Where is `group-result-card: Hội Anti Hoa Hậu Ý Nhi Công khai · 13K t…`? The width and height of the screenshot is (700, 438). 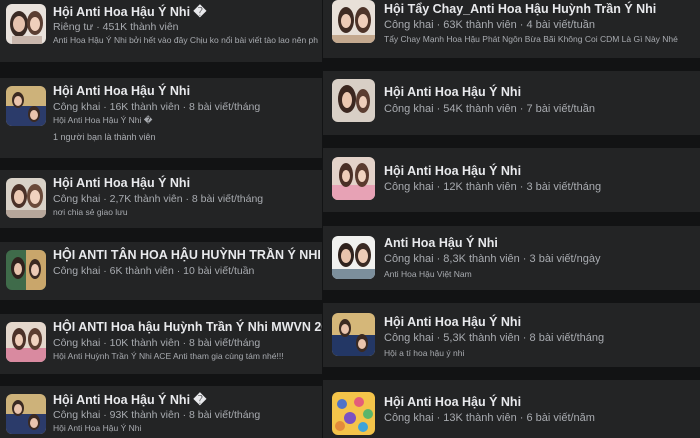
group-result-card: Hội Anti Hoa Hậu Ý Nhi Công khai · 13K t… is located at coordinates (511, 409).